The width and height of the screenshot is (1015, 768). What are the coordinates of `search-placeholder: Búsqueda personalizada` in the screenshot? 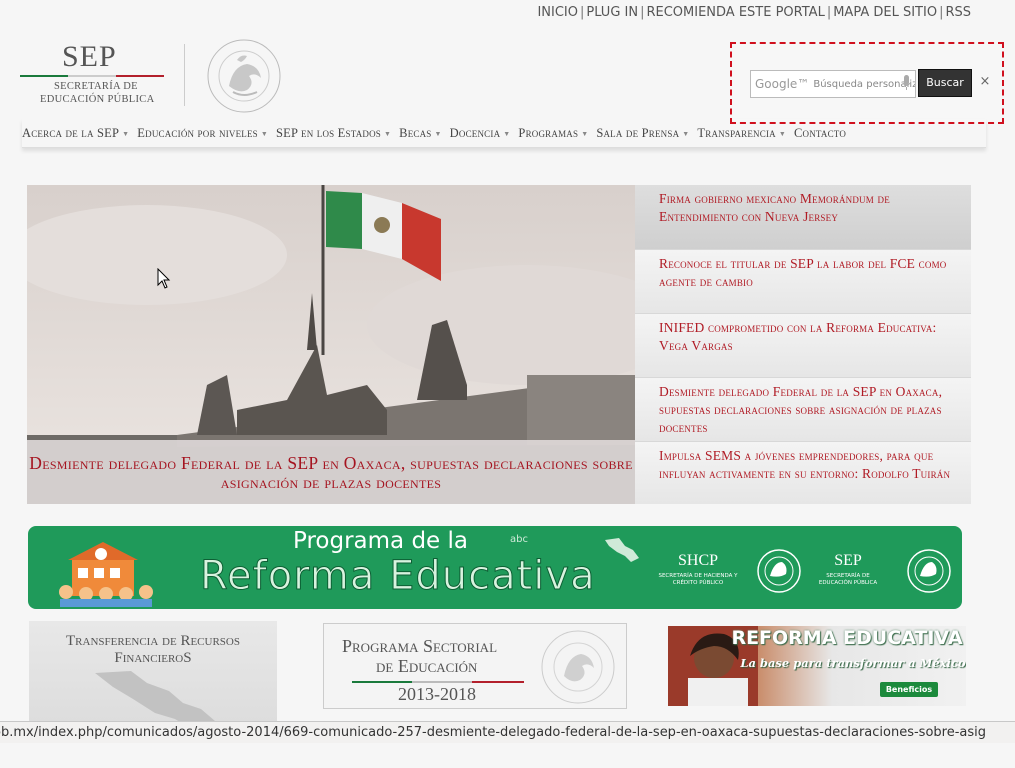 It's located at (864, 84).